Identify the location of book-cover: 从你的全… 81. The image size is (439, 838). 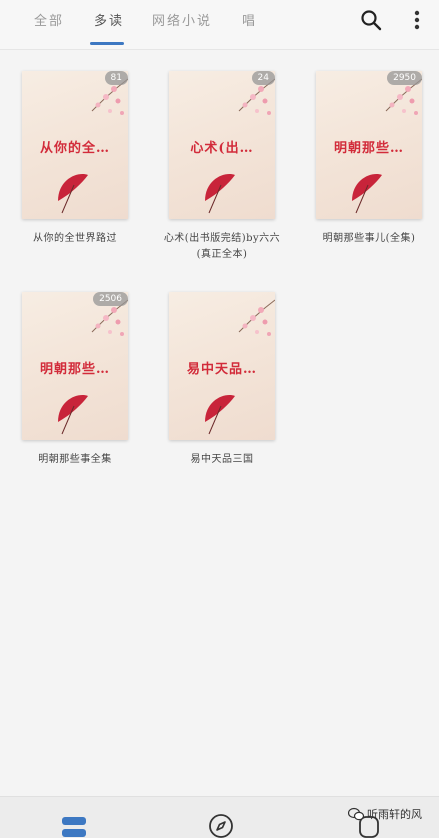
(75, 145).